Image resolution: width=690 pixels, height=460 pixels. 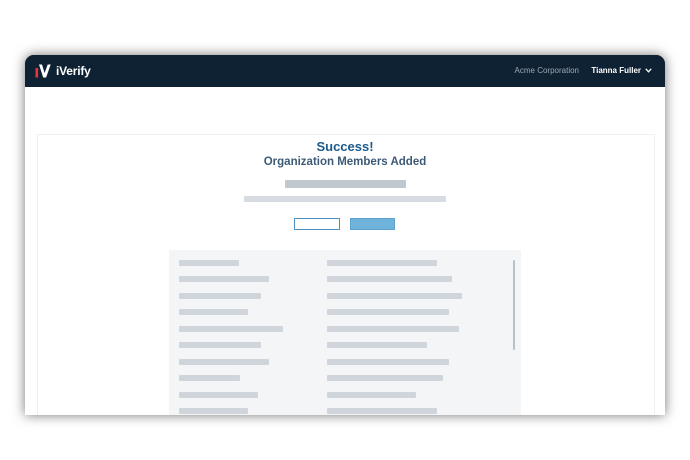 I want to click on secondary-button, so click(x=317, y=224).